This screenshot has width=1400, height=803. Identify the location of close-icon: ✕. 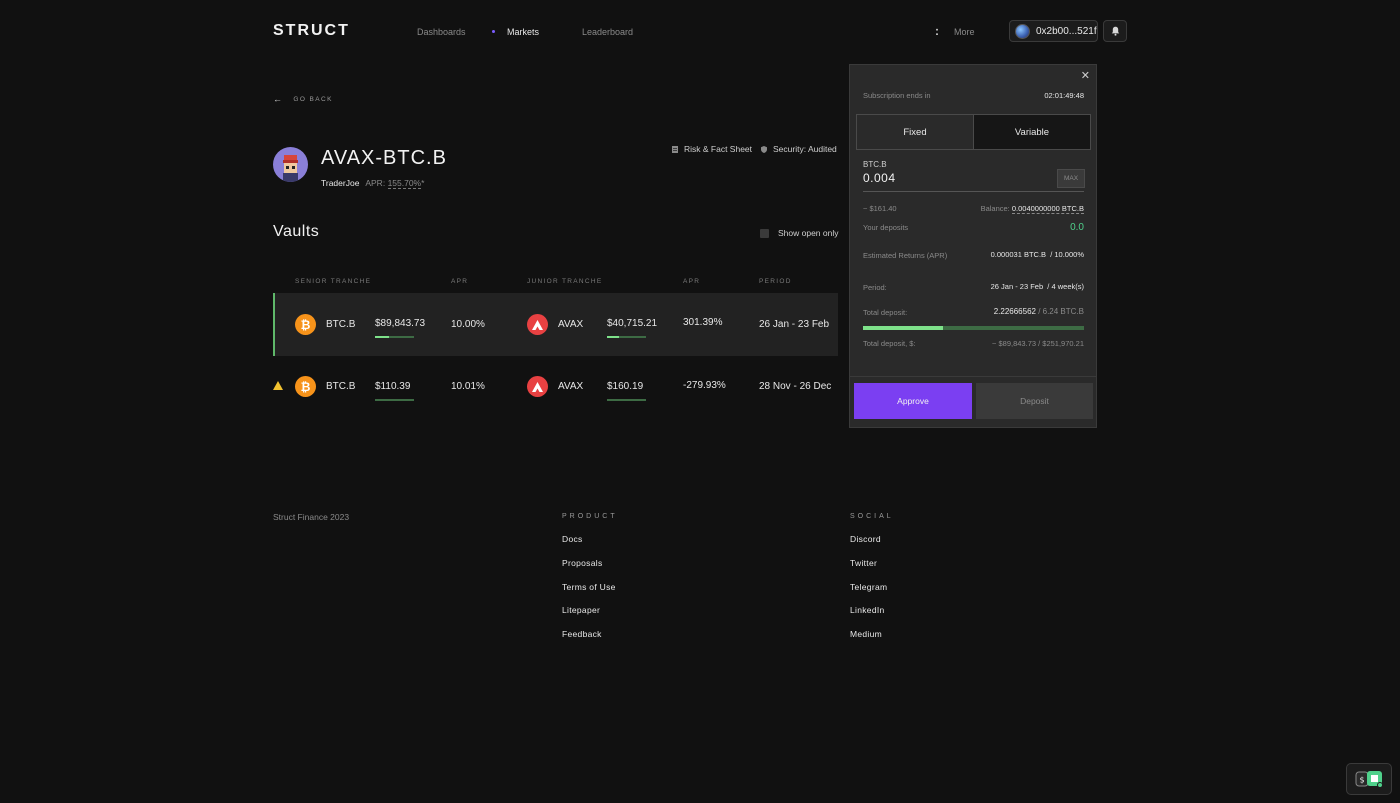
(1085, 75).